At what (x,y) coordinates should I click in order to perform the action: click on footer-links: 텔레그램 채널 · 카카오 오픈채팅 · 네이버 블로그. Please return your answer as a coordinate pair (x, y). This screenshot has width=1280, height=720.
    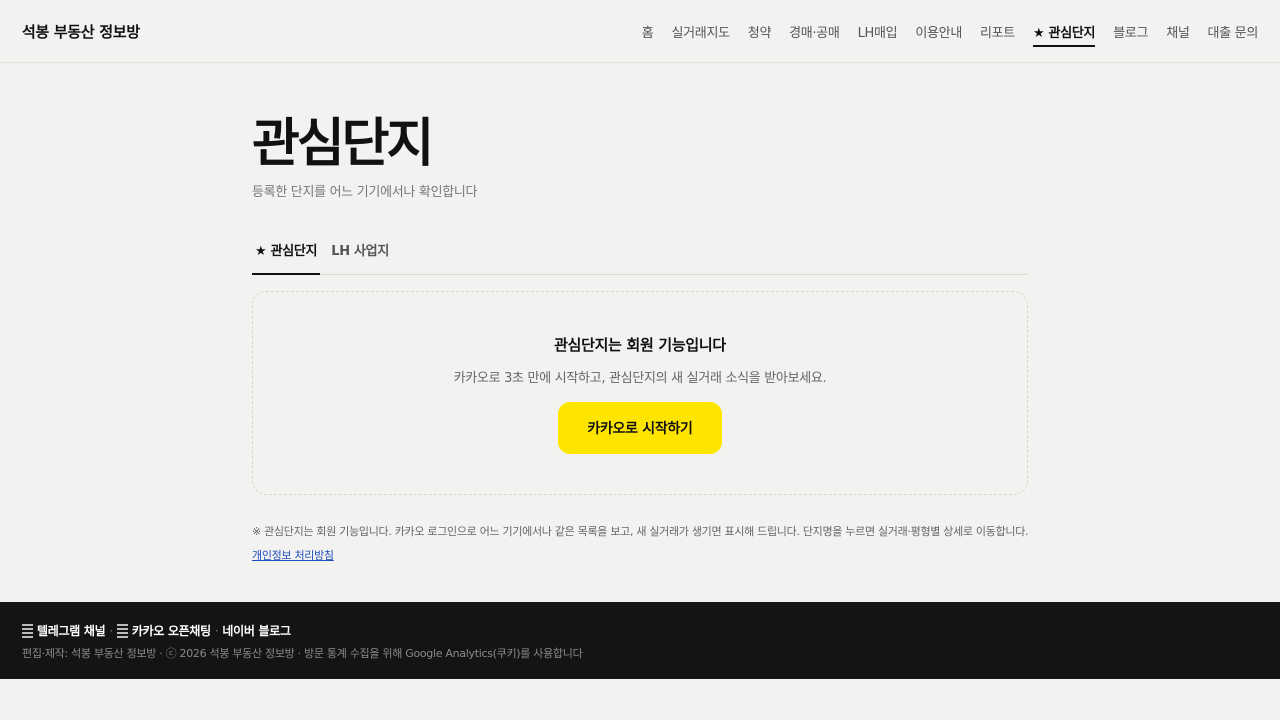
    Looking at the image, I should click on (640, 630).